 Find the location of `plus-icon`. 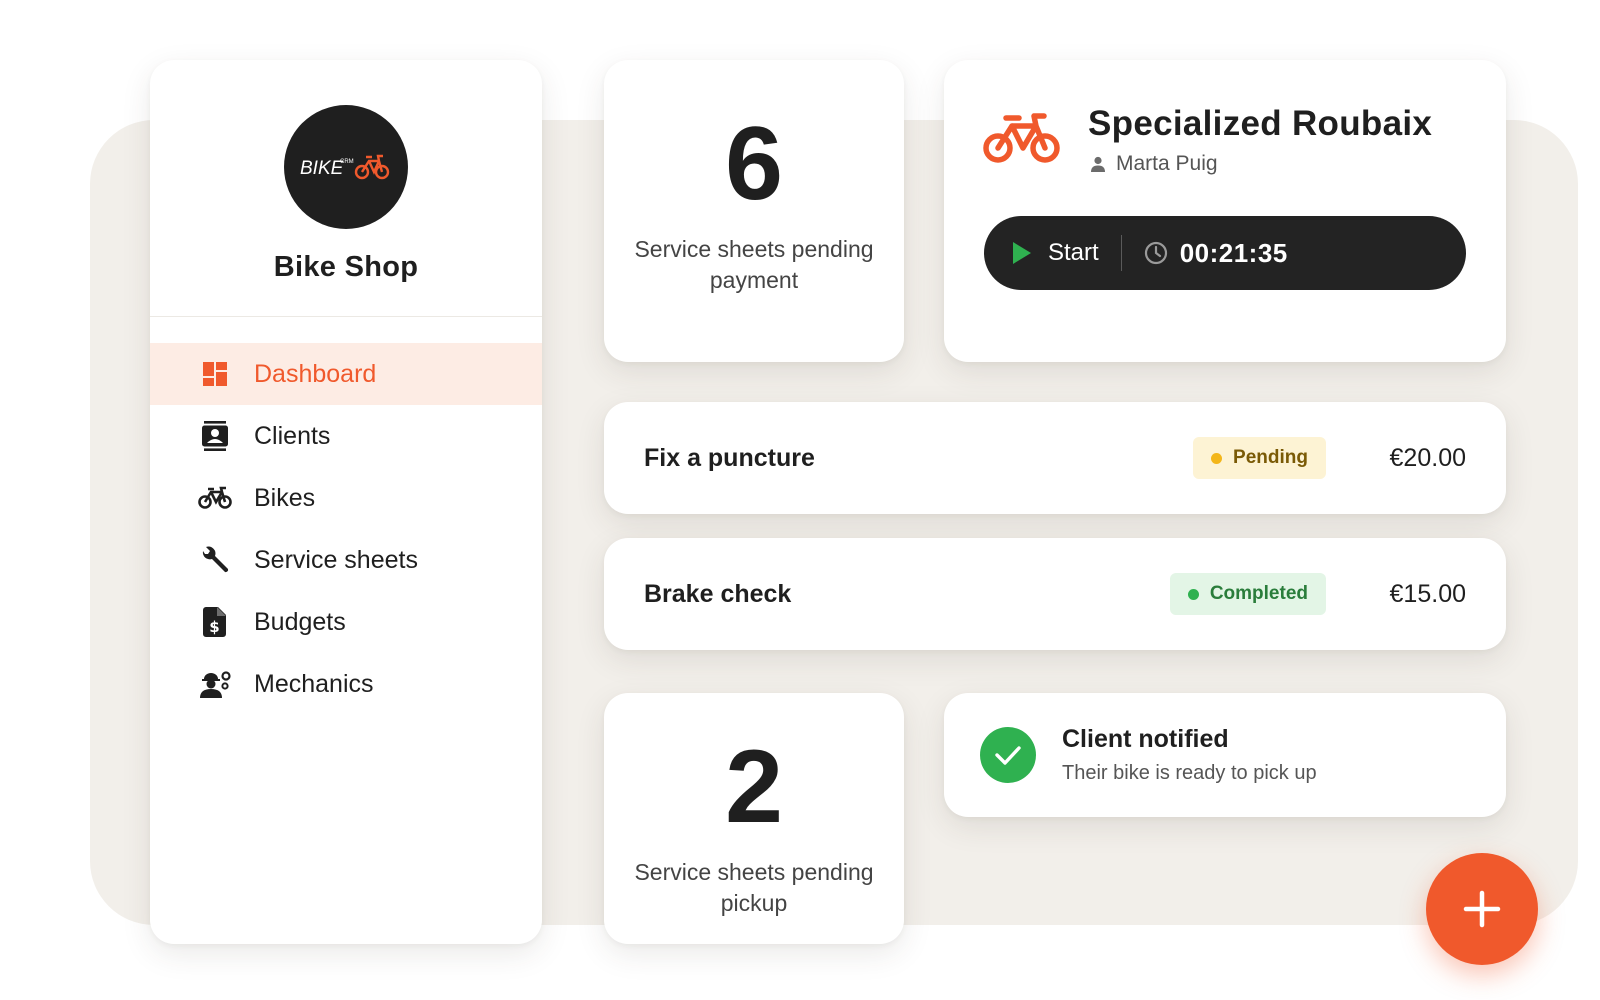

plus-icon is located at coordinates (1482, 909).